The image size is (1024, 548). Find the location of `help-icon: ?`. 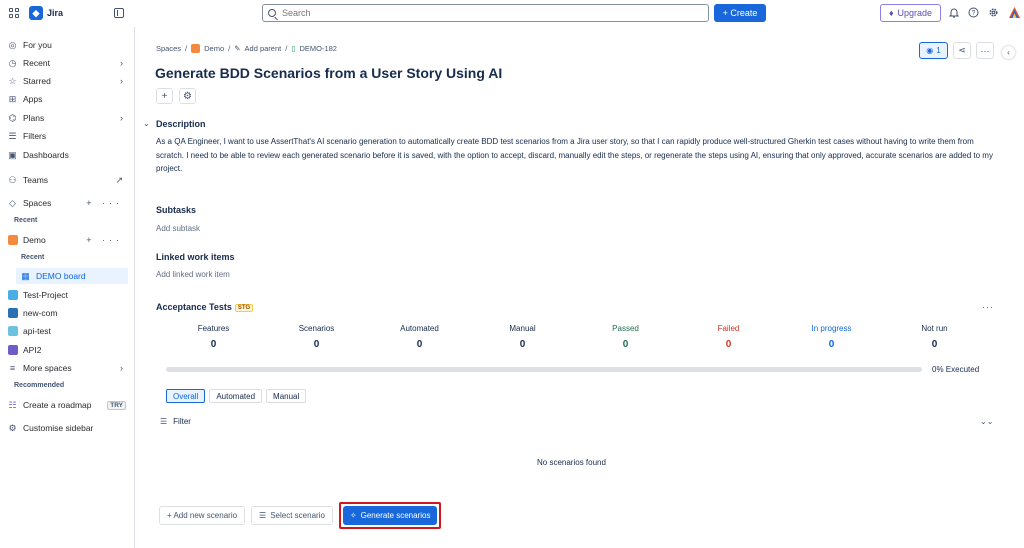

help-icon: ? is located at coordinates (973, 12).